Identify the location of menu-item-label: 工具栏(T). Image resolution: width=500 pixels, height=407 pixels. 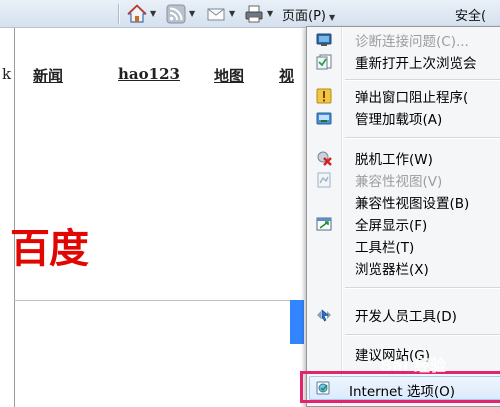
(385, 248).